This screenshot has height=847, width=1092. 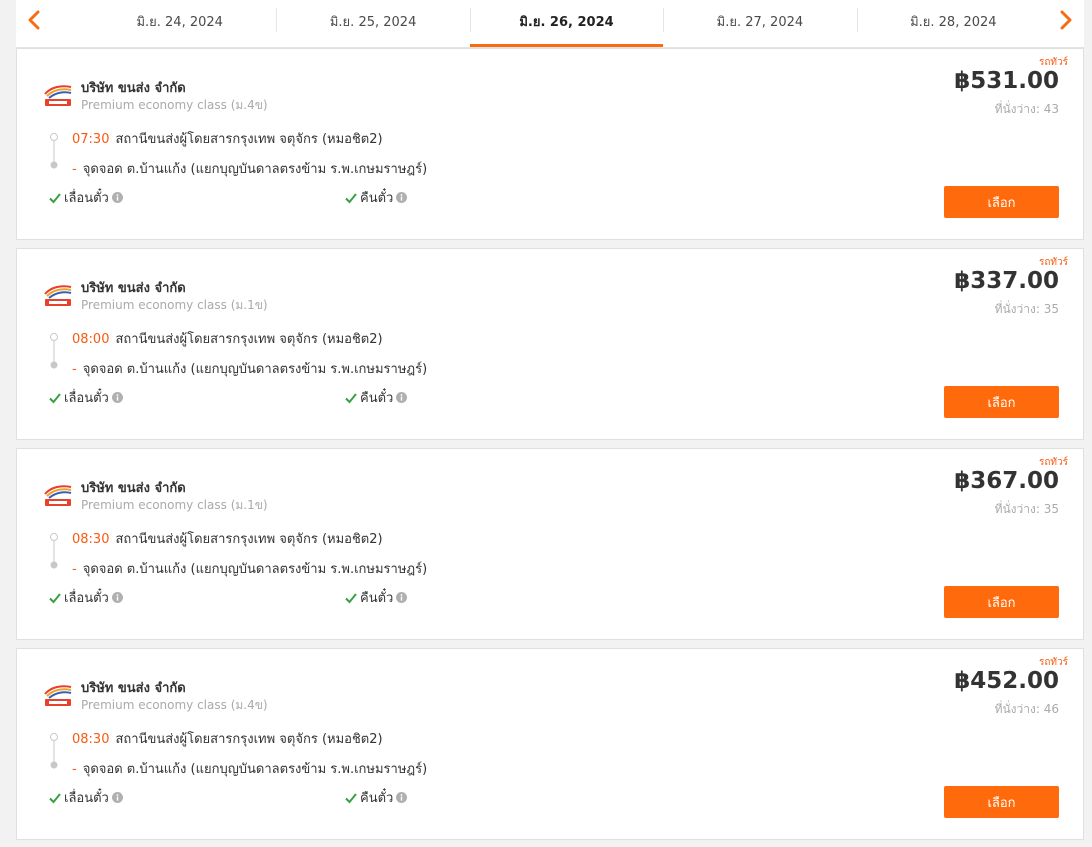 I want to click on ticket-price: ฿367.00, so click(x=1006, y=481).